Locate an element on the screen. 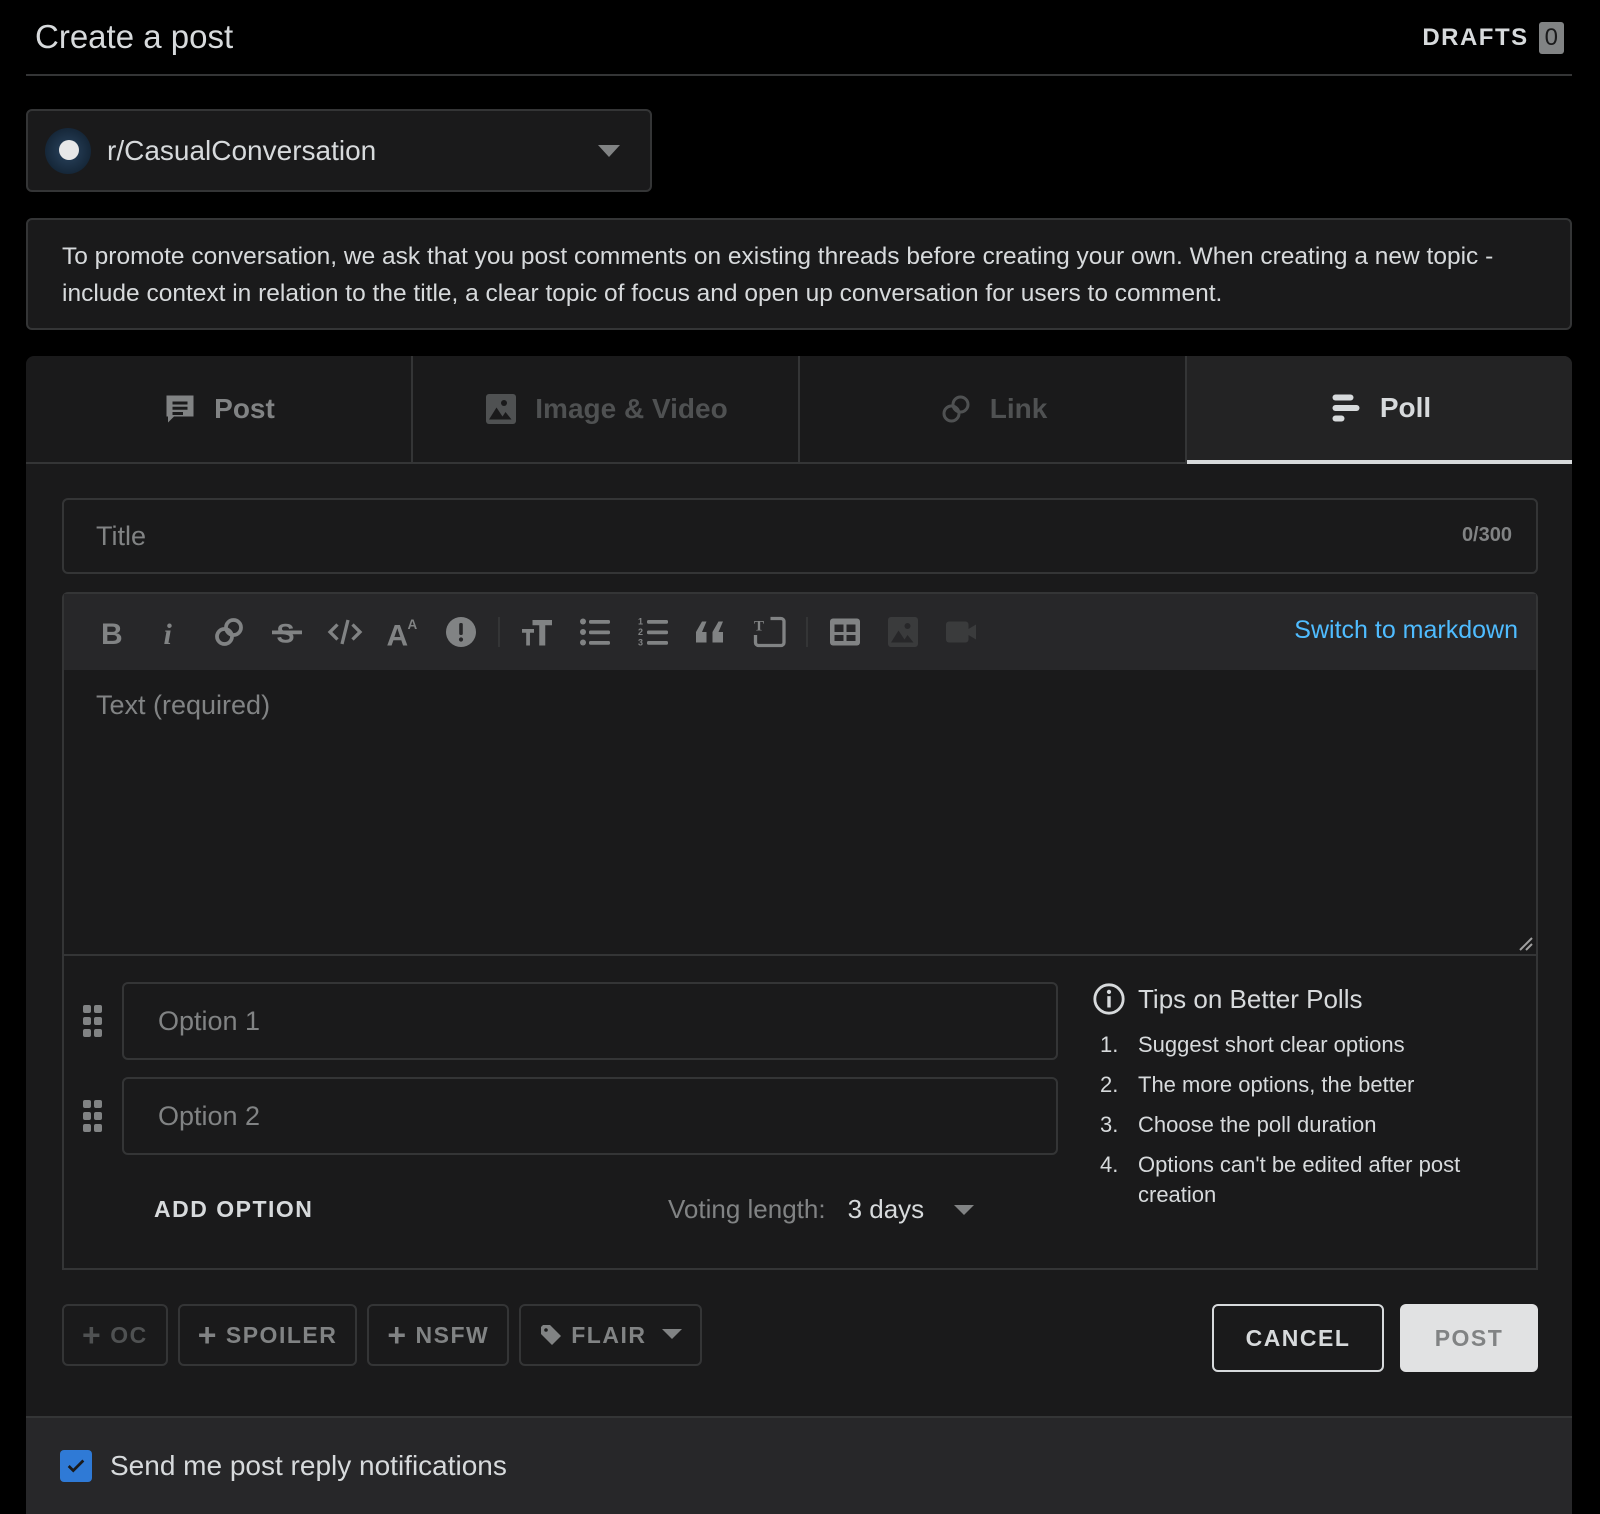 Image resolution: width=1600 pixels, height=1514 pixels. oc-label: OC is located at coordinates (129, 1334).